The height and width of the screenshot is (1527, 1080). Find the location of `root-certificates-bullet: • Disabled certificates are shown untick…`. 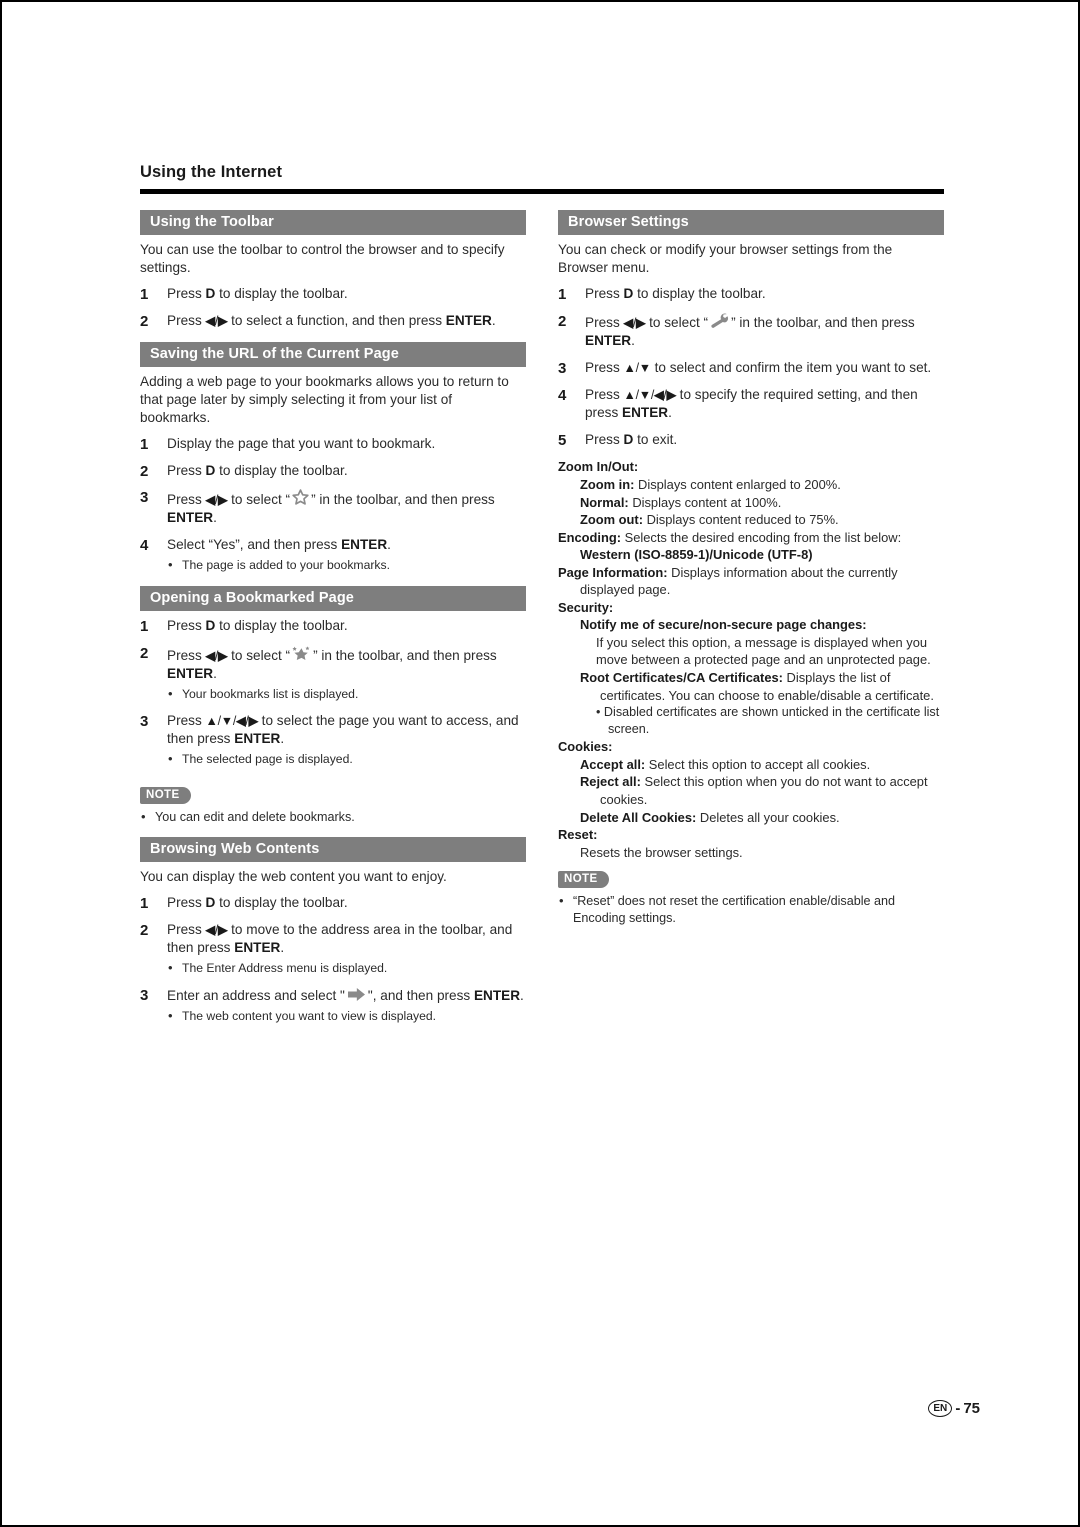

root-certificates-bullet: • Disabled certificates are shown untick… is located at coordinates (768, 721).